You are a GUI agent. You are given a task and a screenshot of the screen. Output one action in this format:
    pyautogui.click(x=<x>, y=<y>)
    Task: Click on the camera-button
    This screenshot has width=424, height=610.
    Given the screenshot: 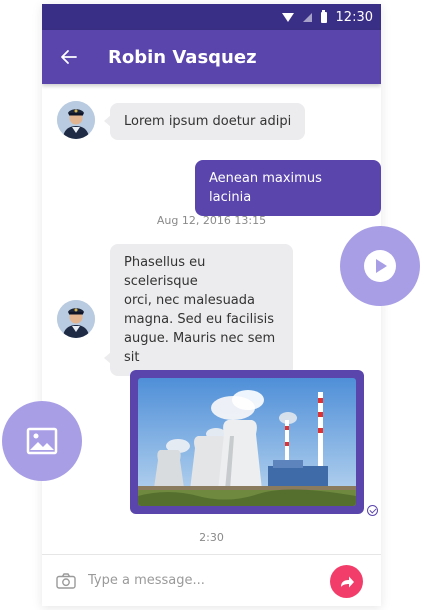 What is the action you would take?
    pyautogui.click(x=66, y=581)
    